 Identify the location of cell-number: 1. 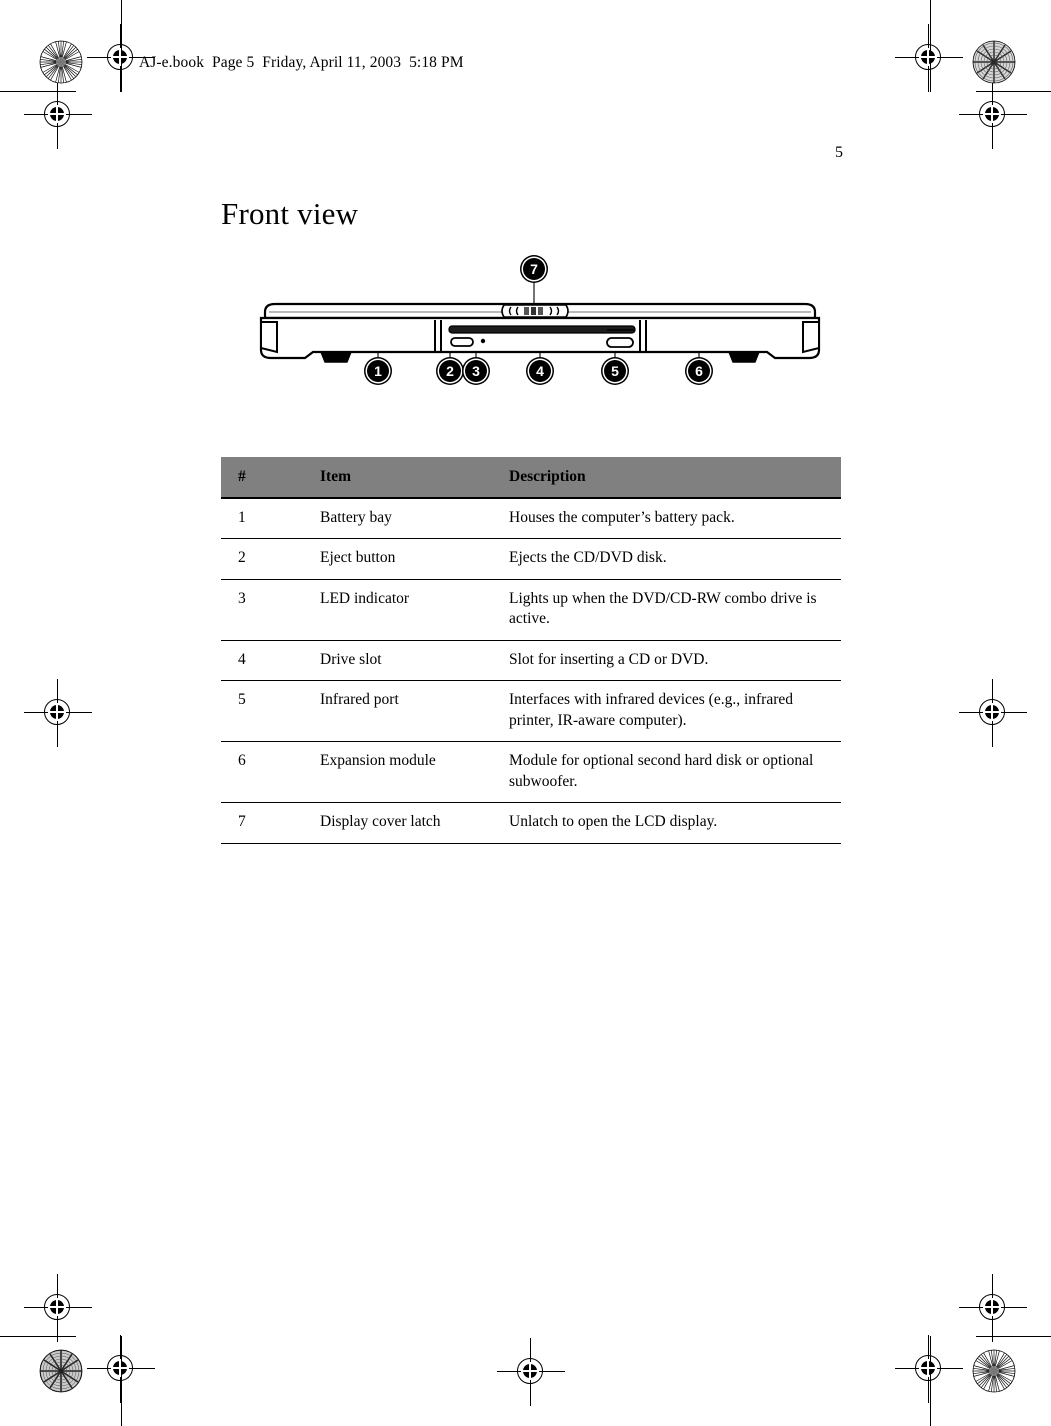
(262, 519).